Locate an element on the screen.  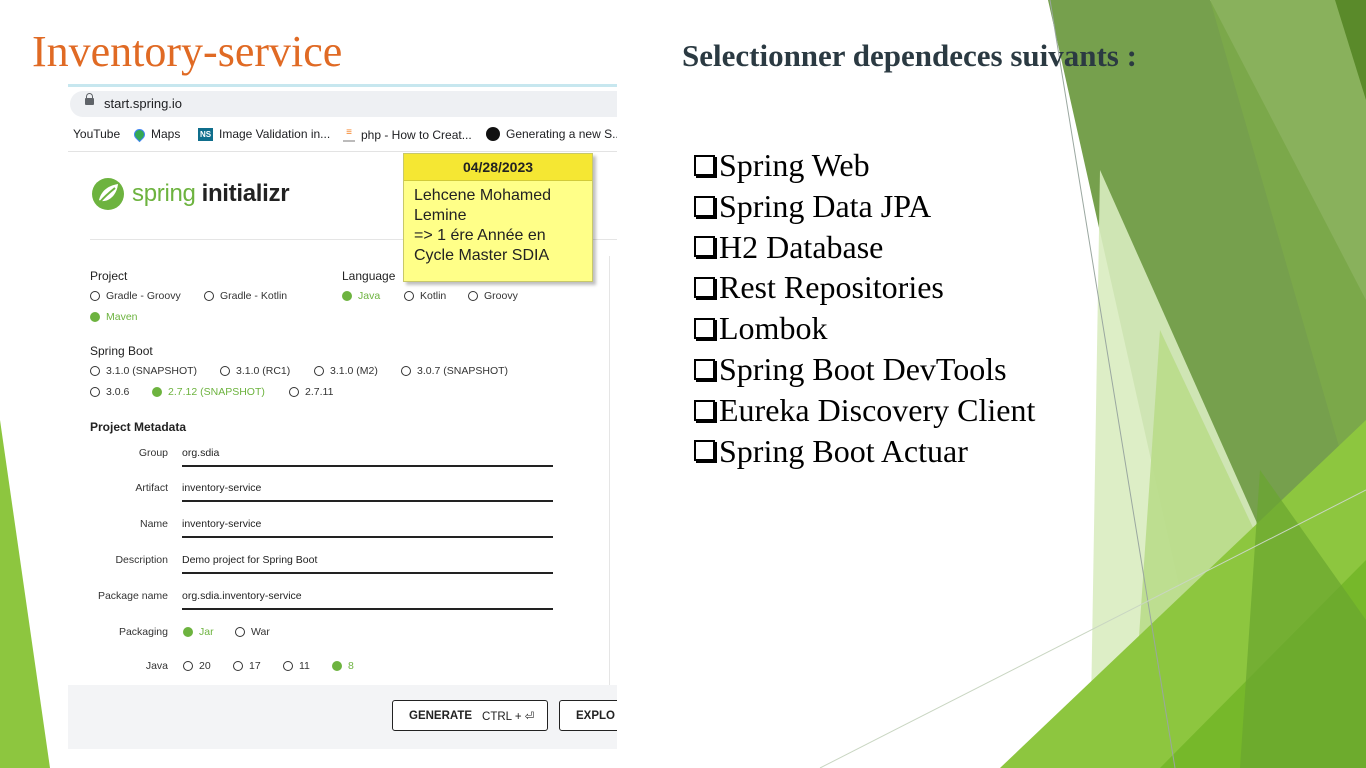
boot-option-2-7-11: 2.7.11 is located at coordinates (311, 392).